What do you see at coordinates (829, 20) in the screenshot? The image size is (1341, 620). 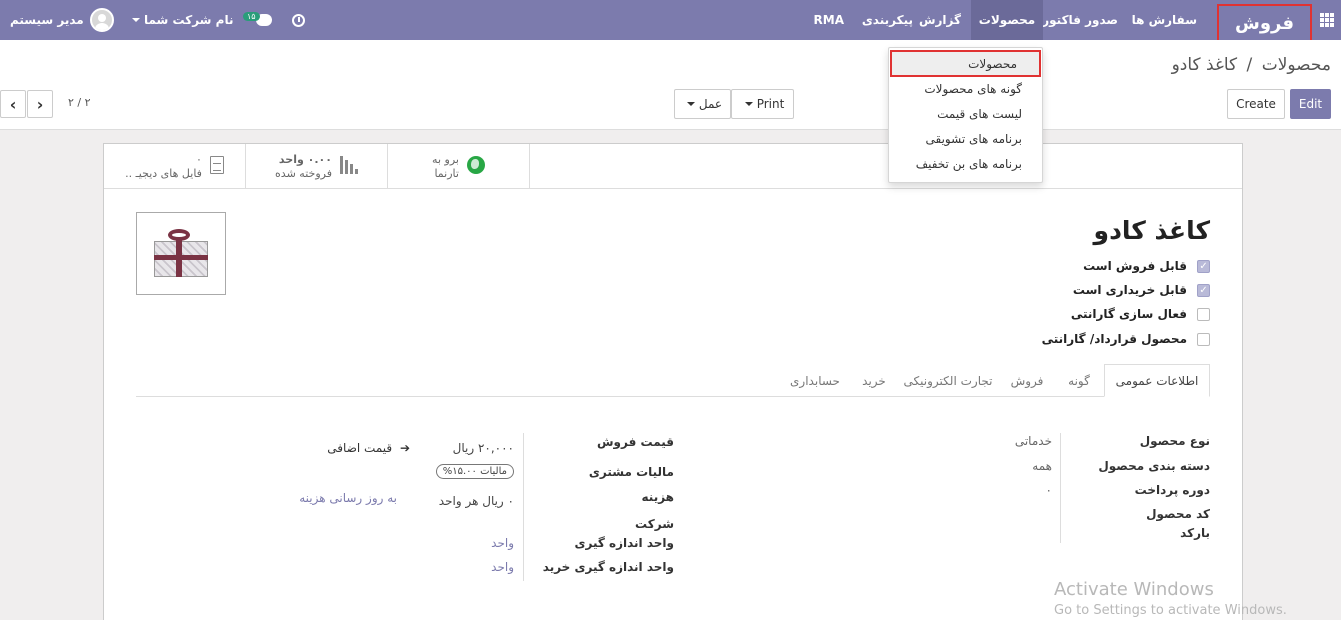 I see `menu-rma: RMA` at bounding box center [829, 20].